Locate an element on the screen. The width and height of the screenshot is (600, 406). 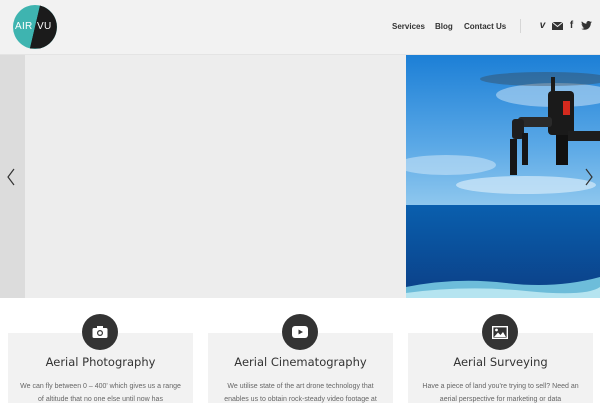
vimeo-icon: v is located at coordinates (542, 25).